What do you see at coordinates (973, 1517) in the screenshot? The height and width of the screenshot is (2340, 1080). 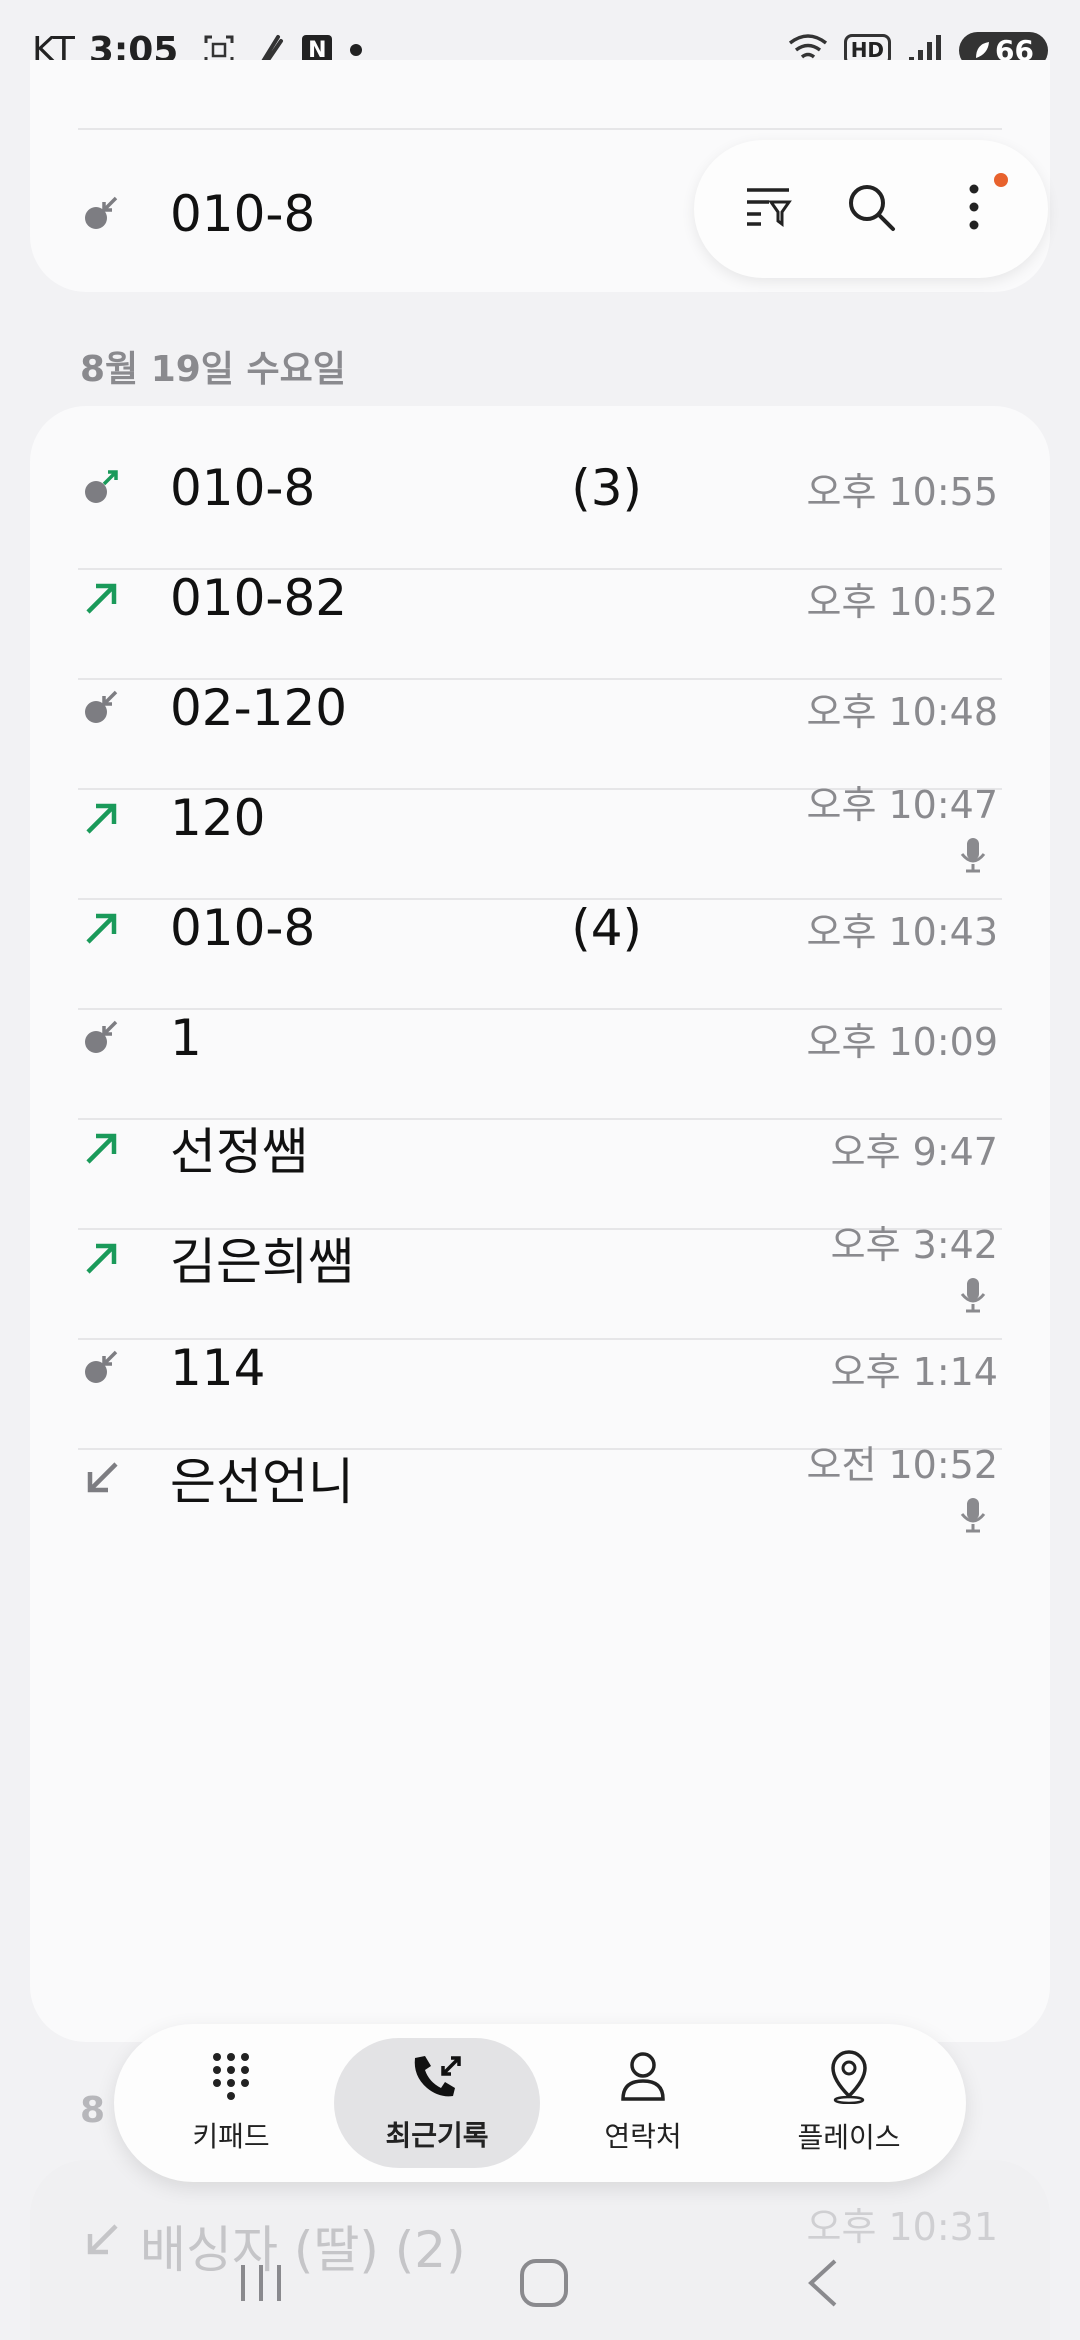 I see `recording-mic-icon` at bounding box center [973, 1517].